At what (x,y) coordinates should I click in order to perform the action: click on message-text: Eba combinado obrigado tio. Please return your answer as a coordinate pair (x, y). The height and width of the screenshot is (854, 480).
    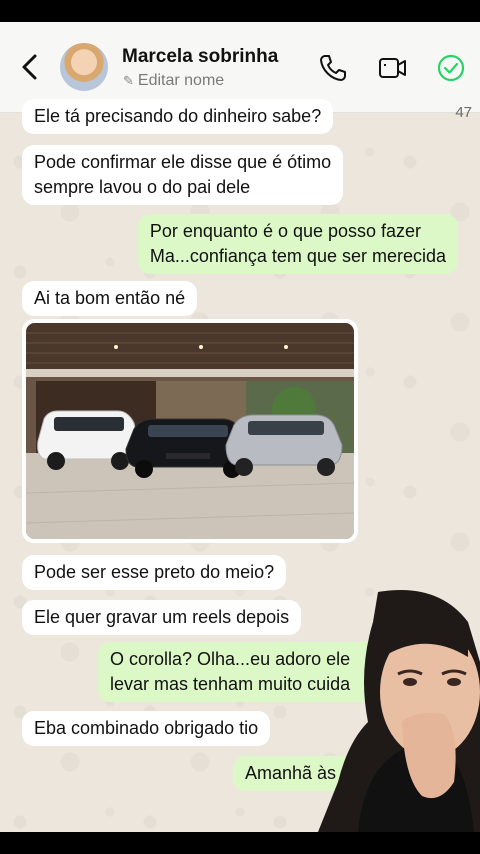
    Looking at the image, I should click on (146, 728).